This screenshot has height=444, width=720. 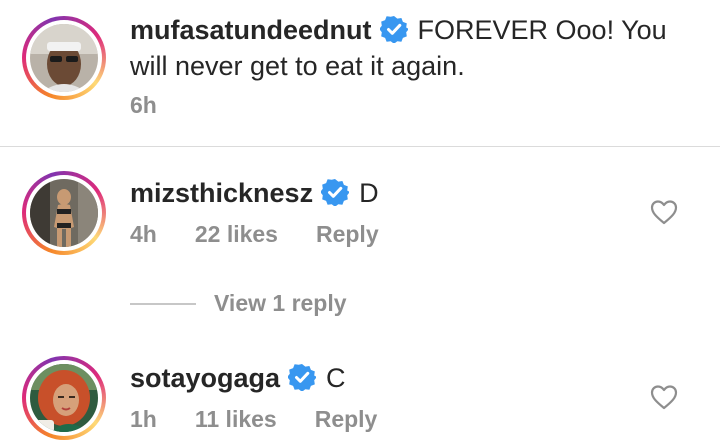 I want to click on comment-username: mizsthicknesz, so click(x=221, y=193).